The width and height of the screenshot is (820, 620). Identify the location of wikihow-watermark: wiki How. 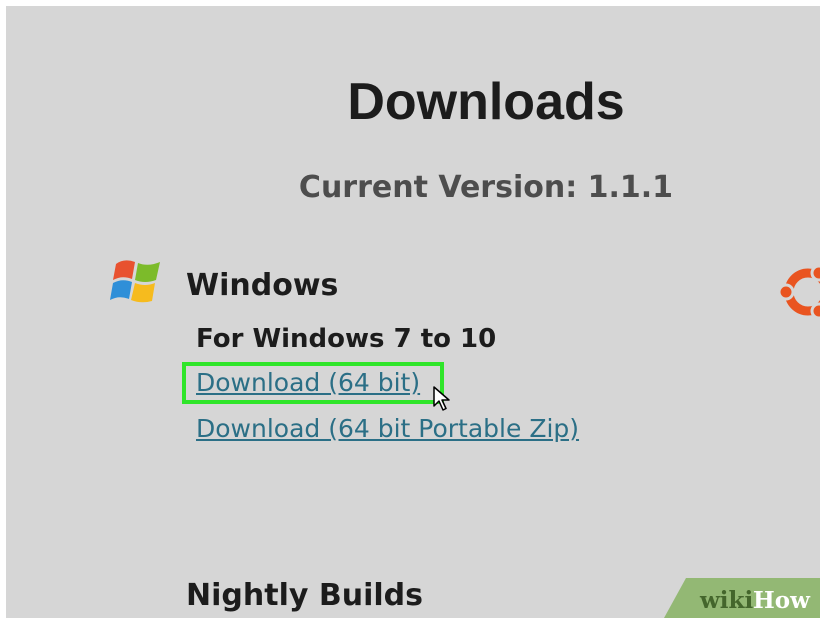
(742, 598).